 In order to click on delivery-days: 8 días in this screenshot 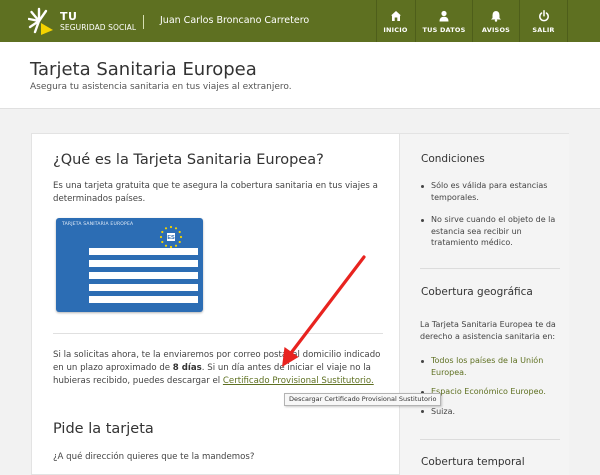, I will do `click(187, 368)`.